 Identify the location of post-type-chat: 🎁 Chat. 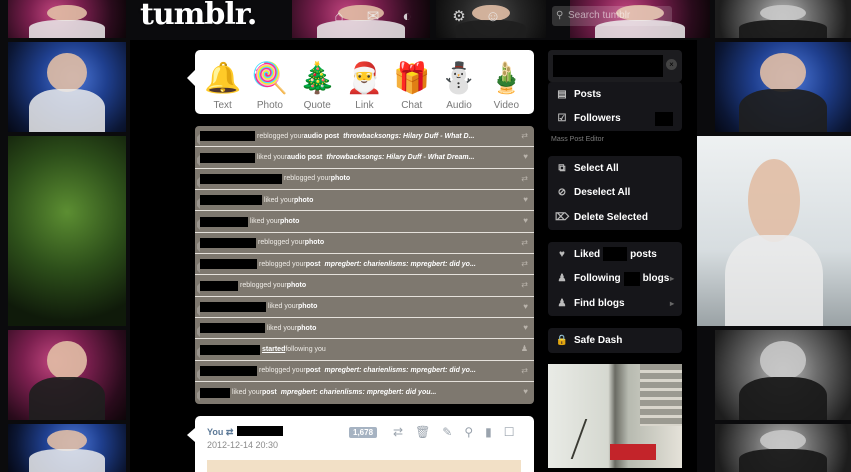
(412, 85).